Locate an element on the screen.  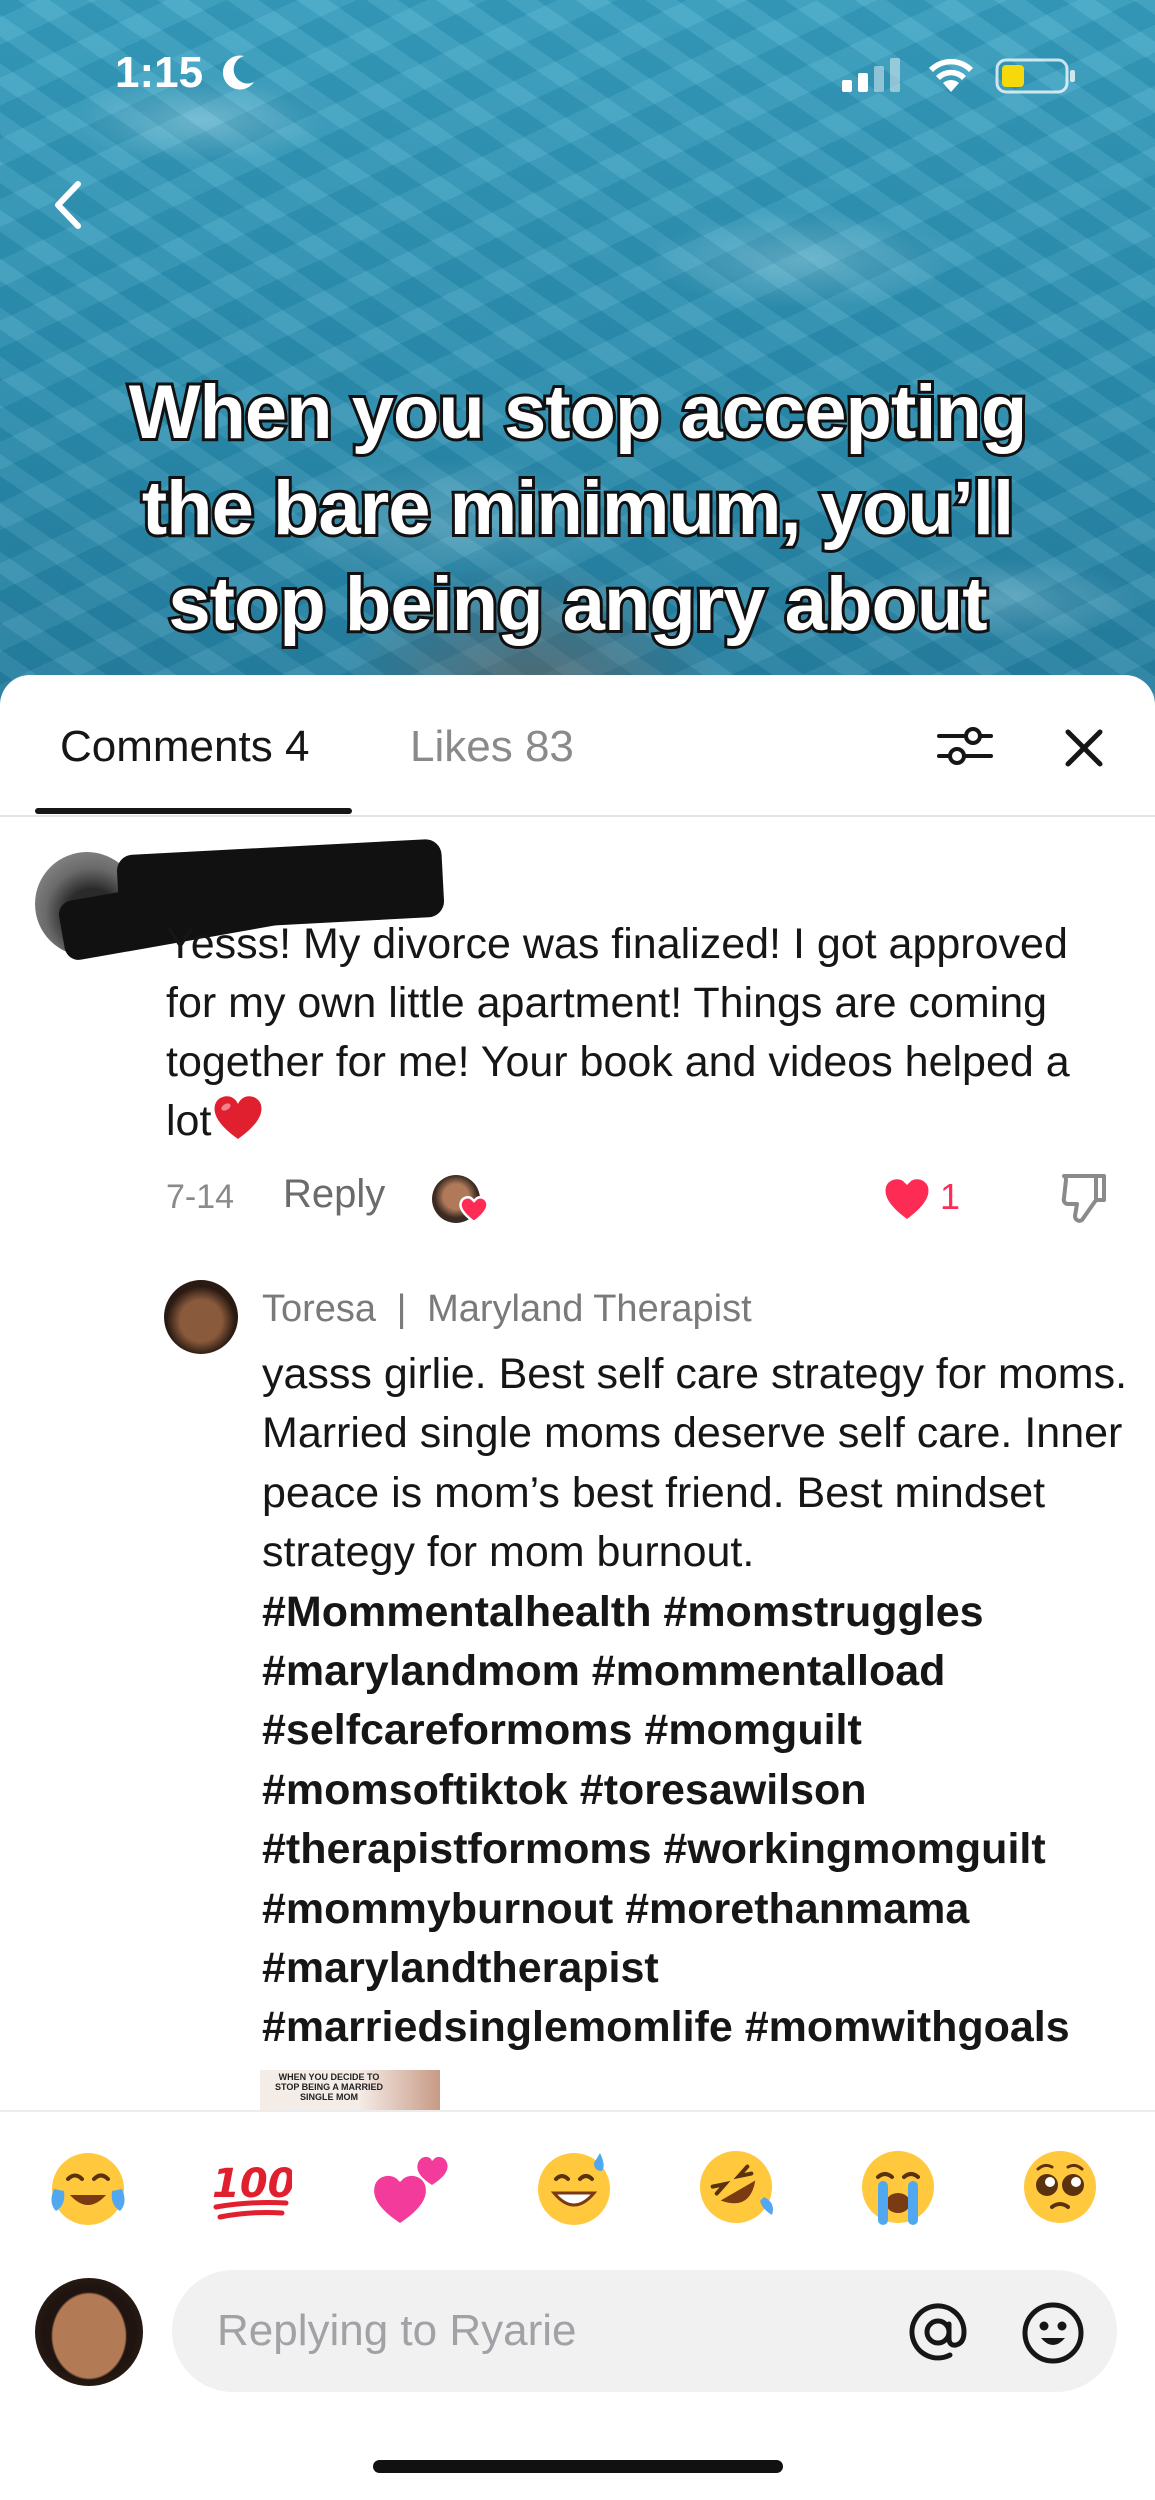
current-user-avatar is located at coordinates (89, 2332).